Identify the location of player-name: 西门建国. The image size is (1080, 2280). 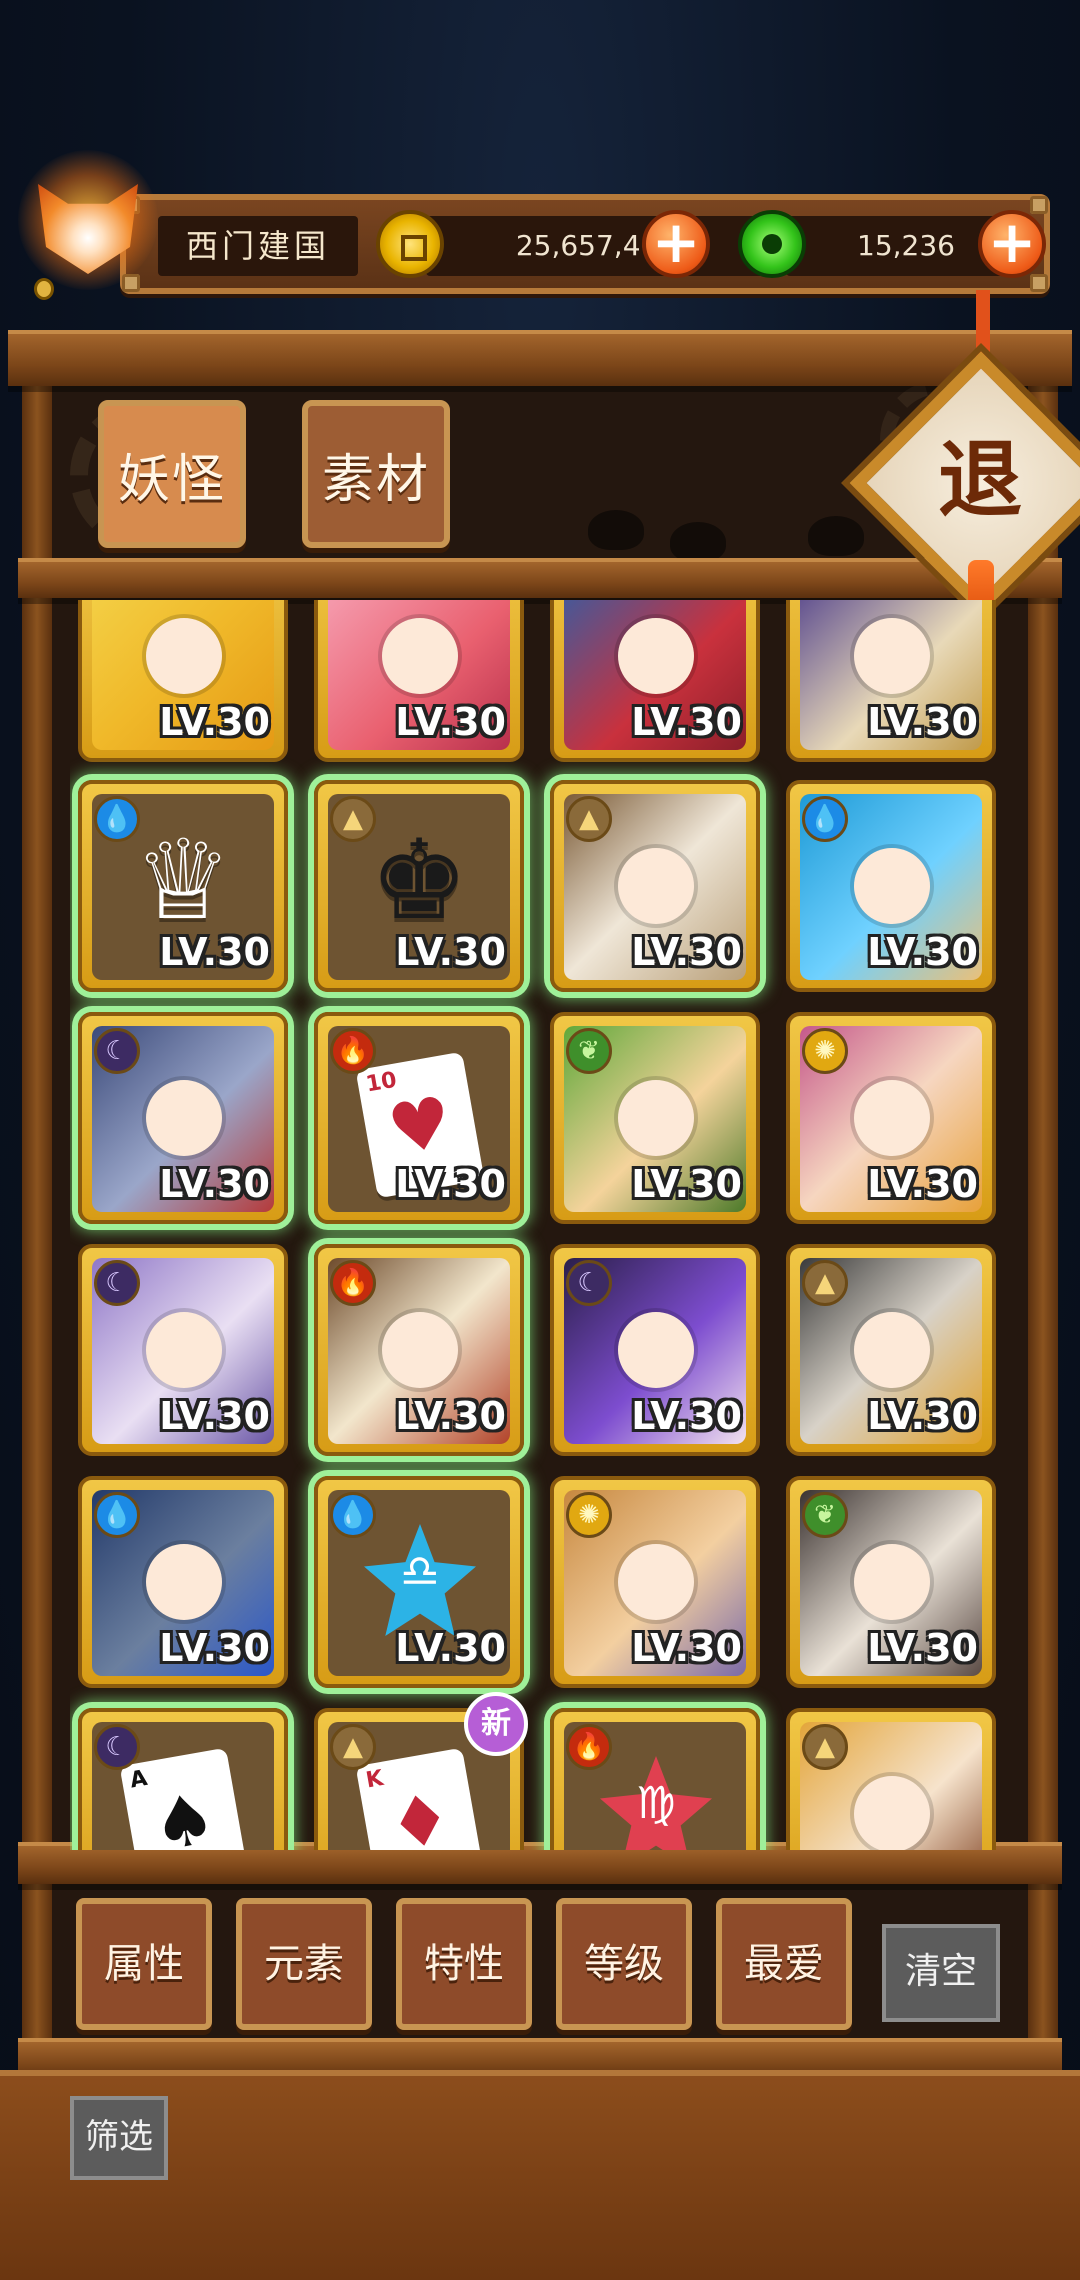
(258, 246).